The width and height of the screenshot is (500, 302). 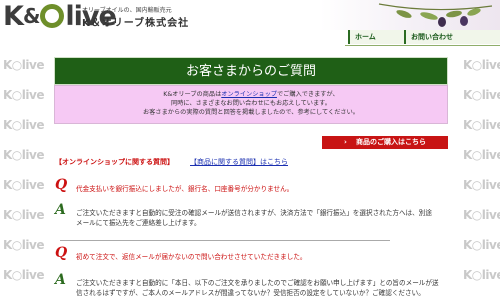 What do you see at coordinates (452, 37) in the screenshot?
I see `nav-contact-link: お問い合わせ` at bounding box center [452, 37].